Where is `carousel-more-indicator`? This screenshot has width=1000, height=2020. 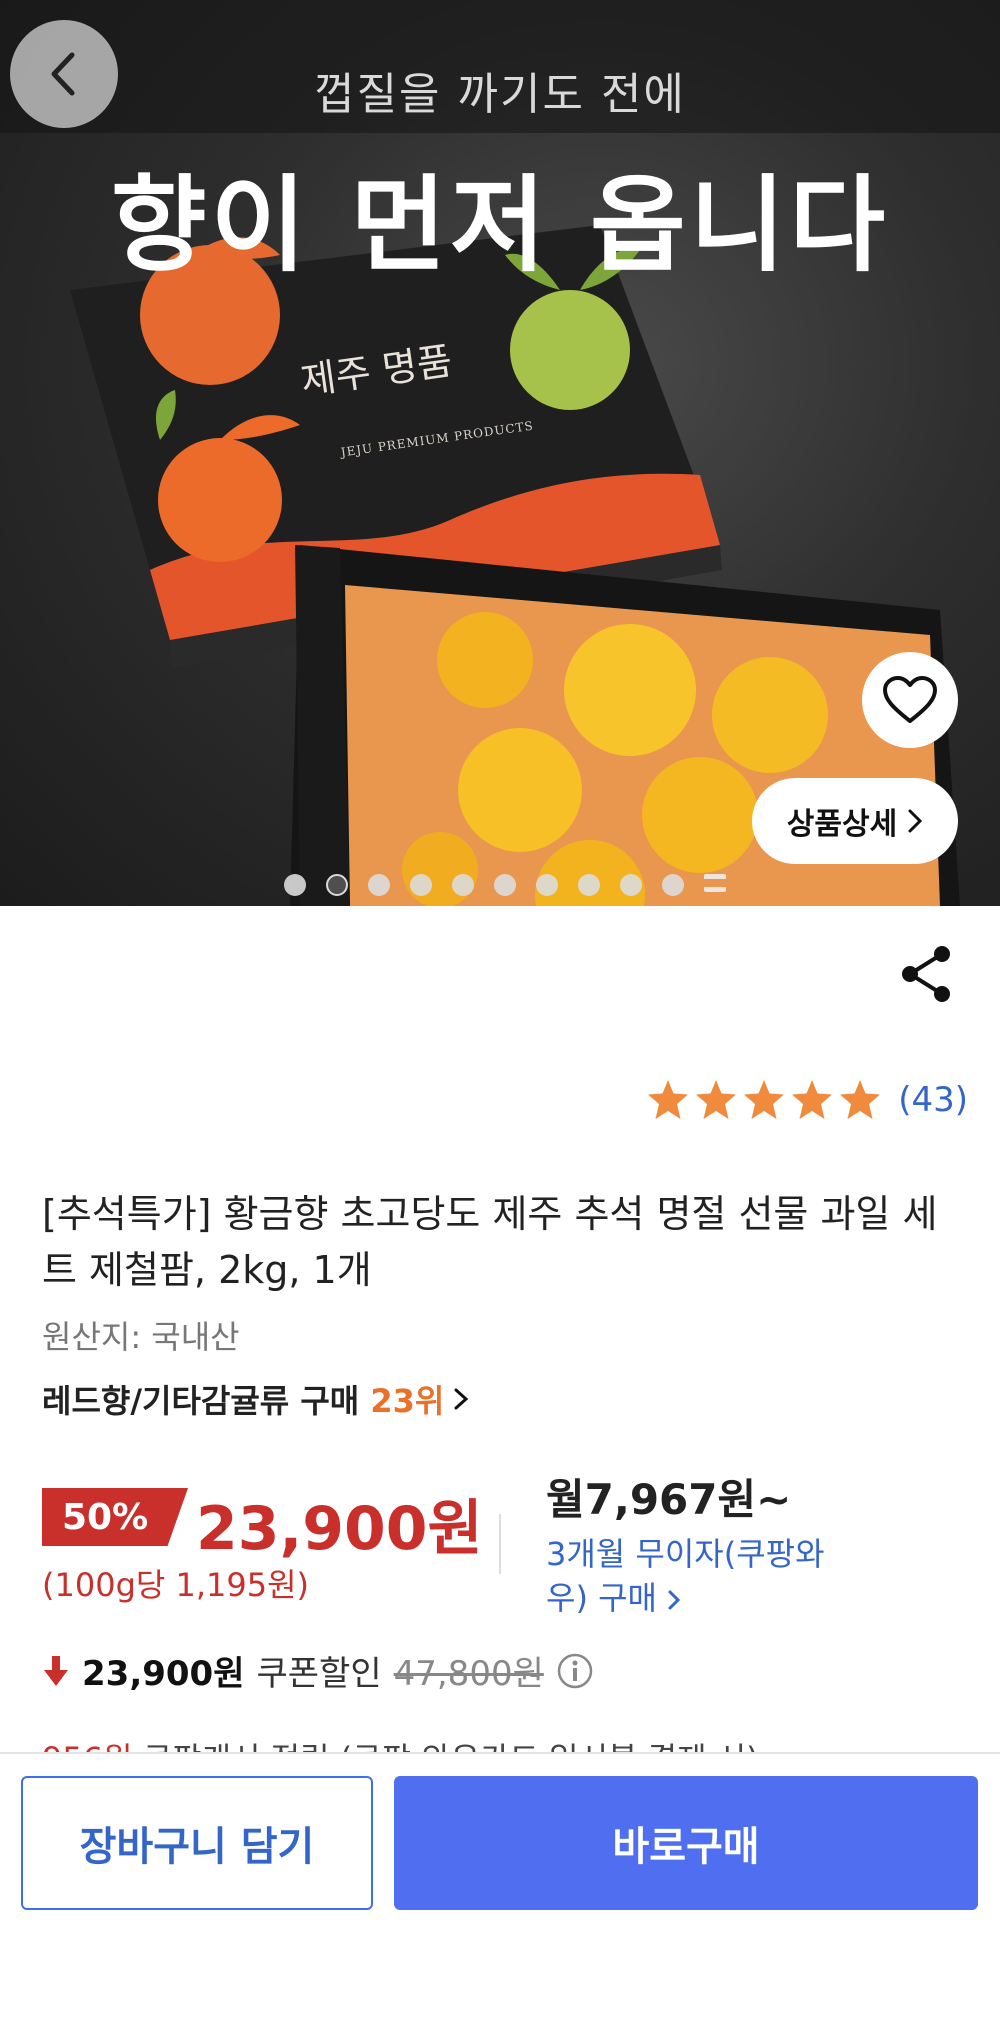
carousel-more-indicator is located at coordinates (715, 883).